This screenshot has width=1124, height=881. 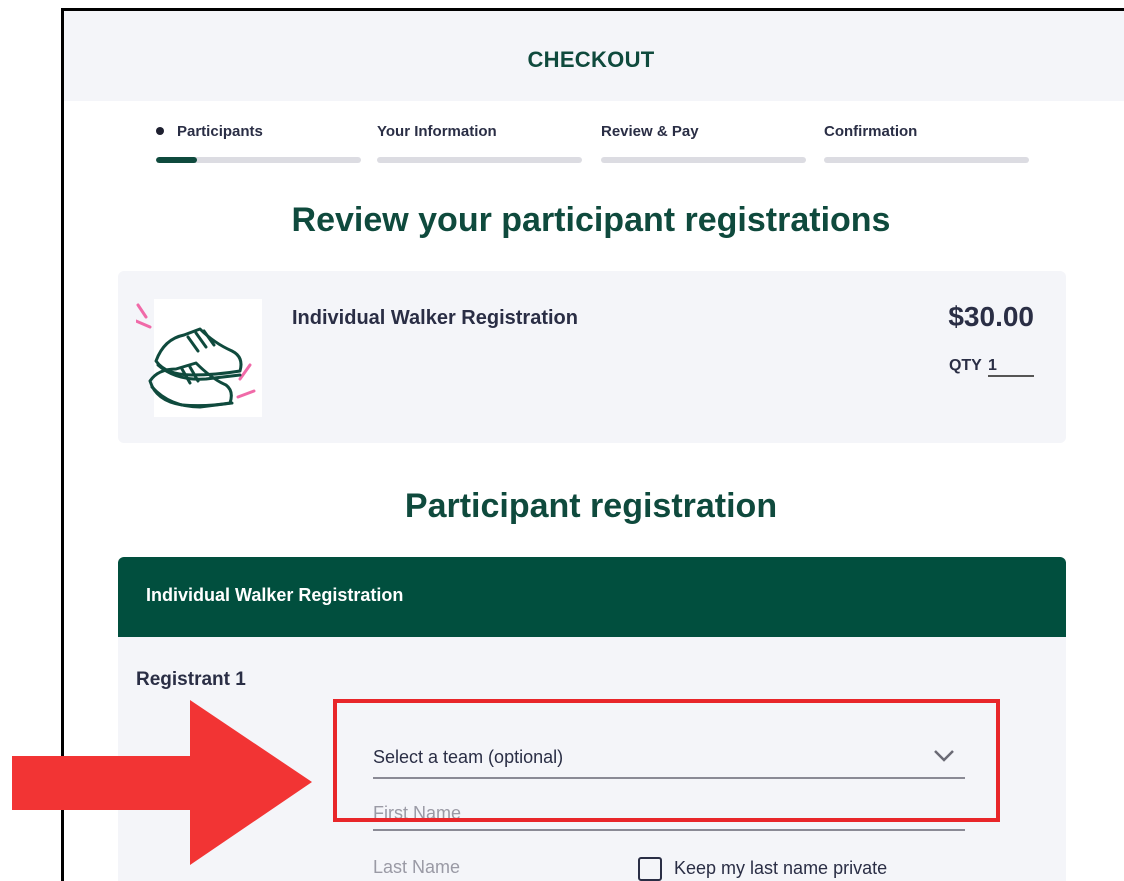 What do you see at coordinates (258, 143) in the screenshot?
I see `step-participants: Participants` at bounding box center [258, 143].